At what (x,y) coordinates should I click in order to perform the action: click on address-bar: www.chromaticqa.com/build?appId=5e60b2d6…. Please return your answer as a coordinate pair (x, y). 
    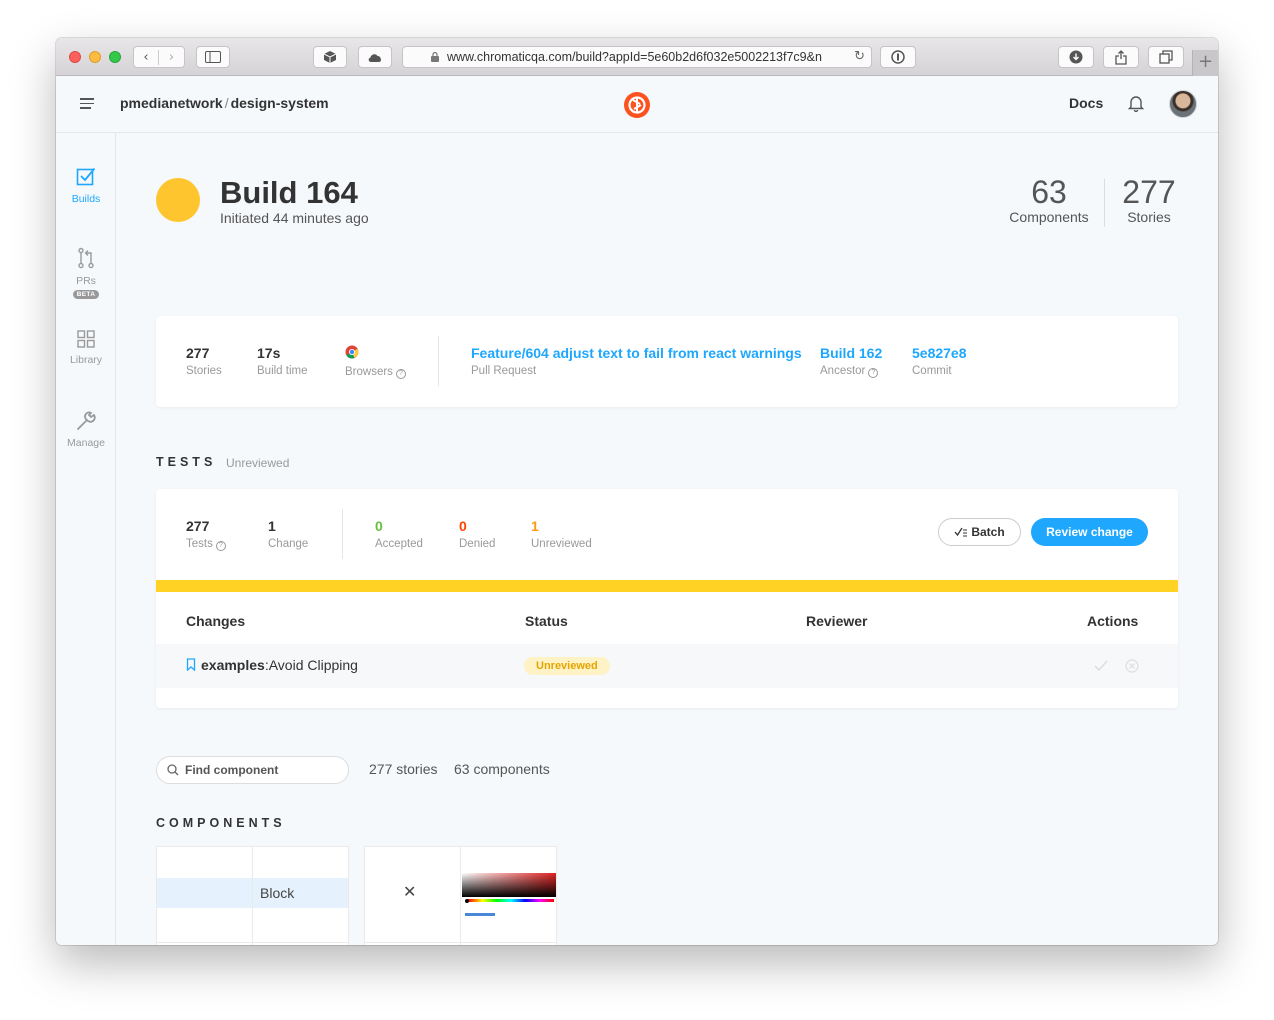
    Looking at the image, I should click on (637, 57).